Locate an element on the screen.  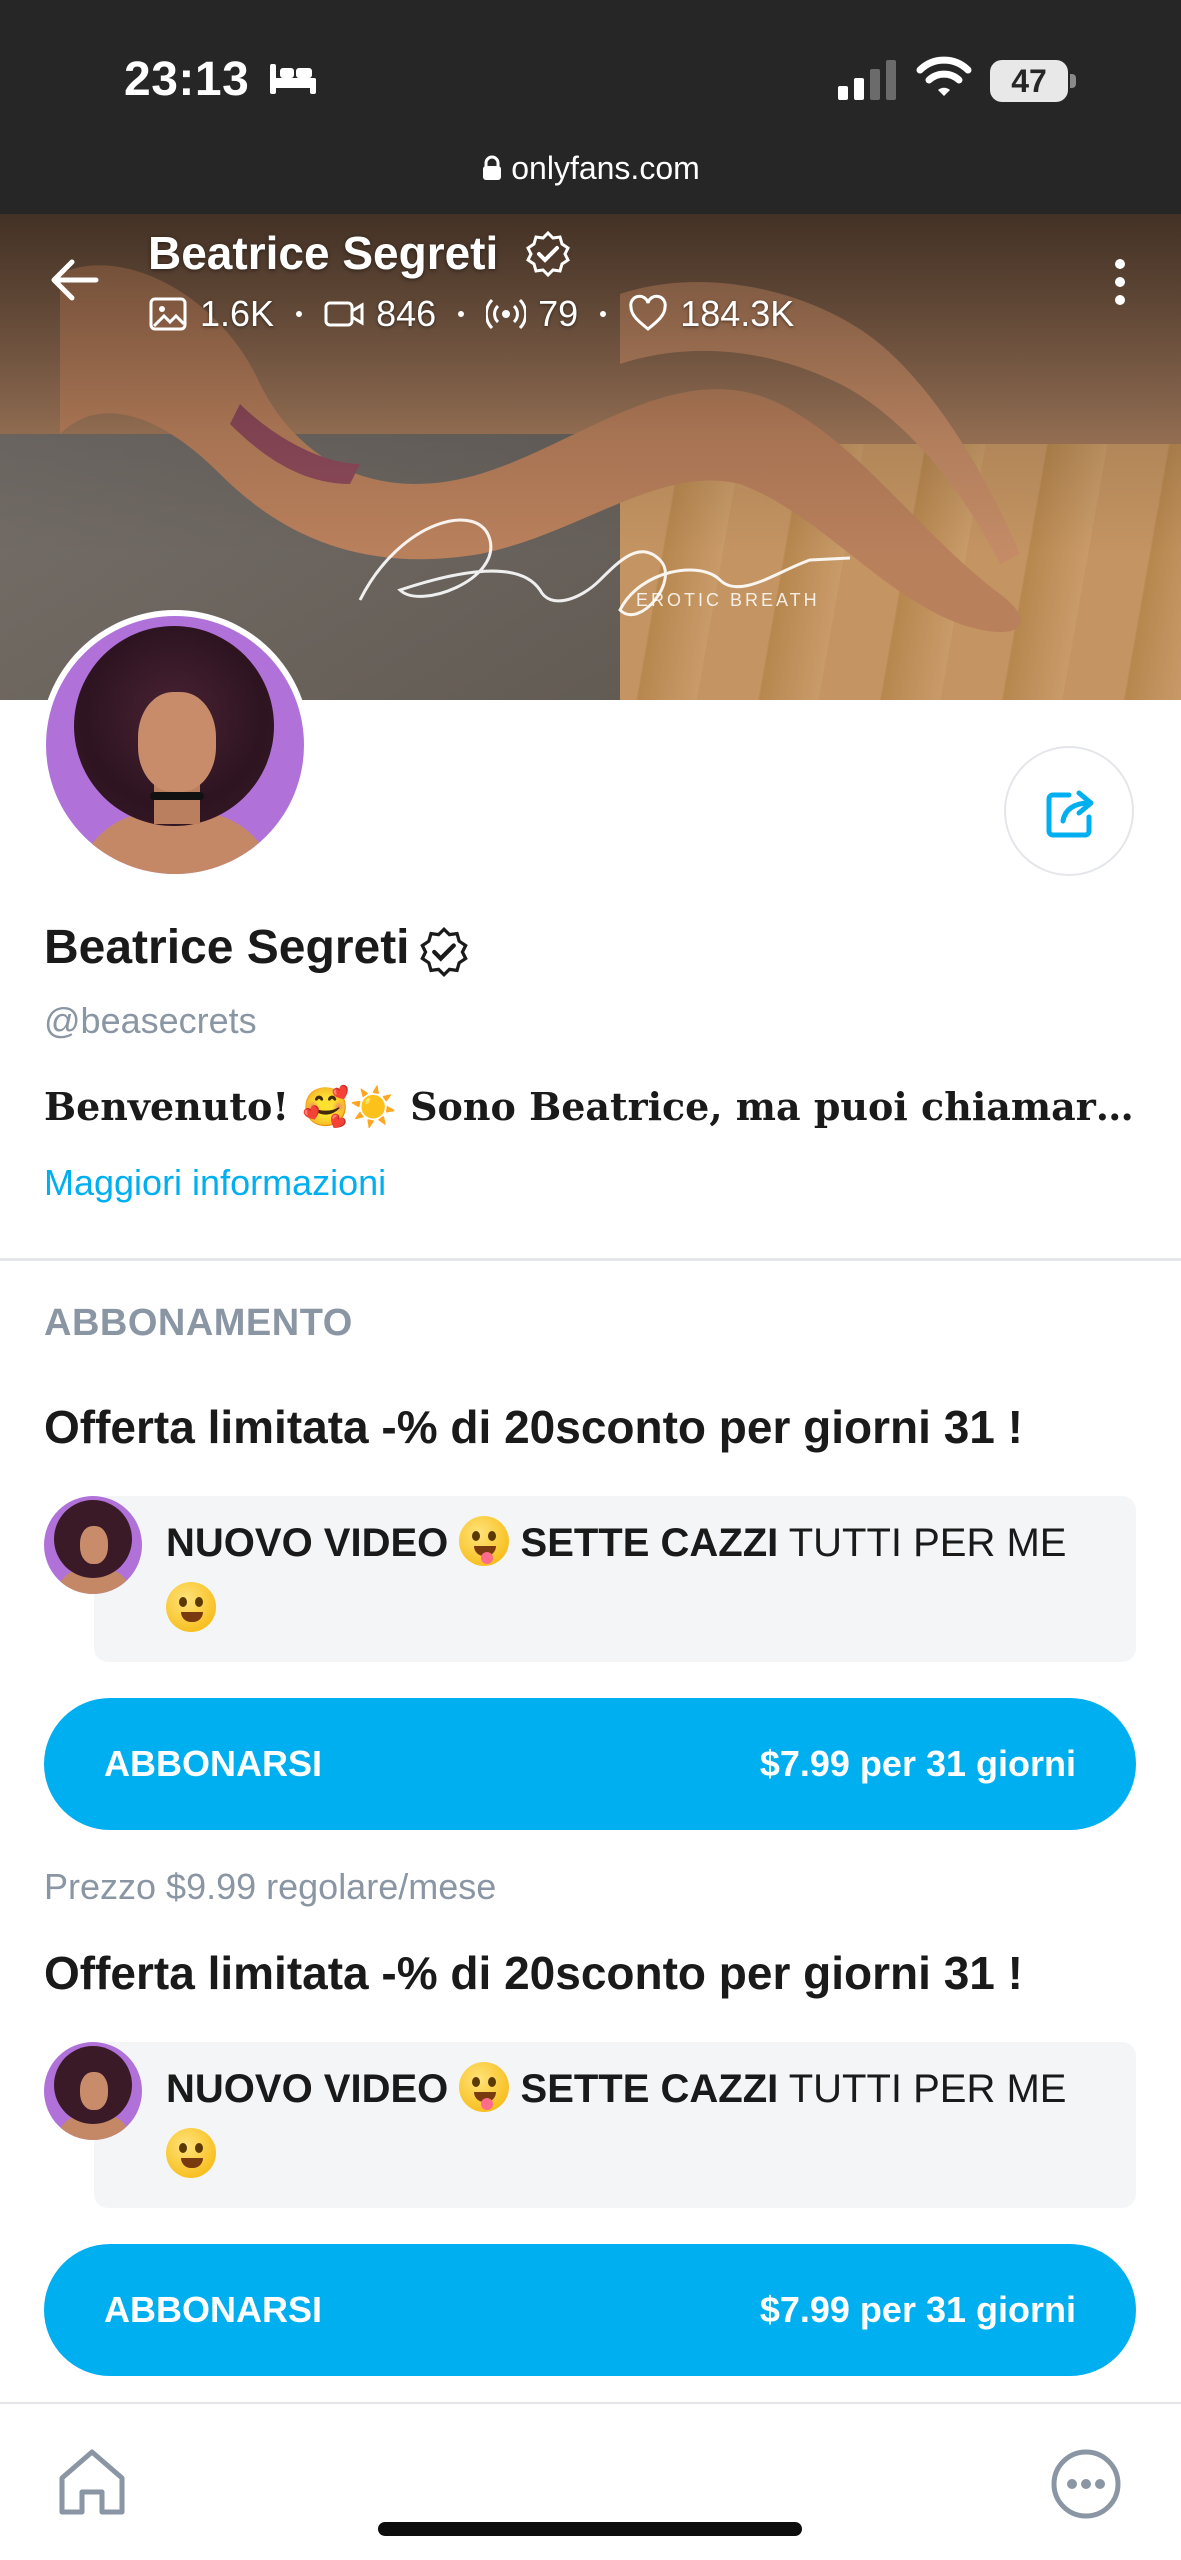
share-button is located at coordinates (1069, 811).